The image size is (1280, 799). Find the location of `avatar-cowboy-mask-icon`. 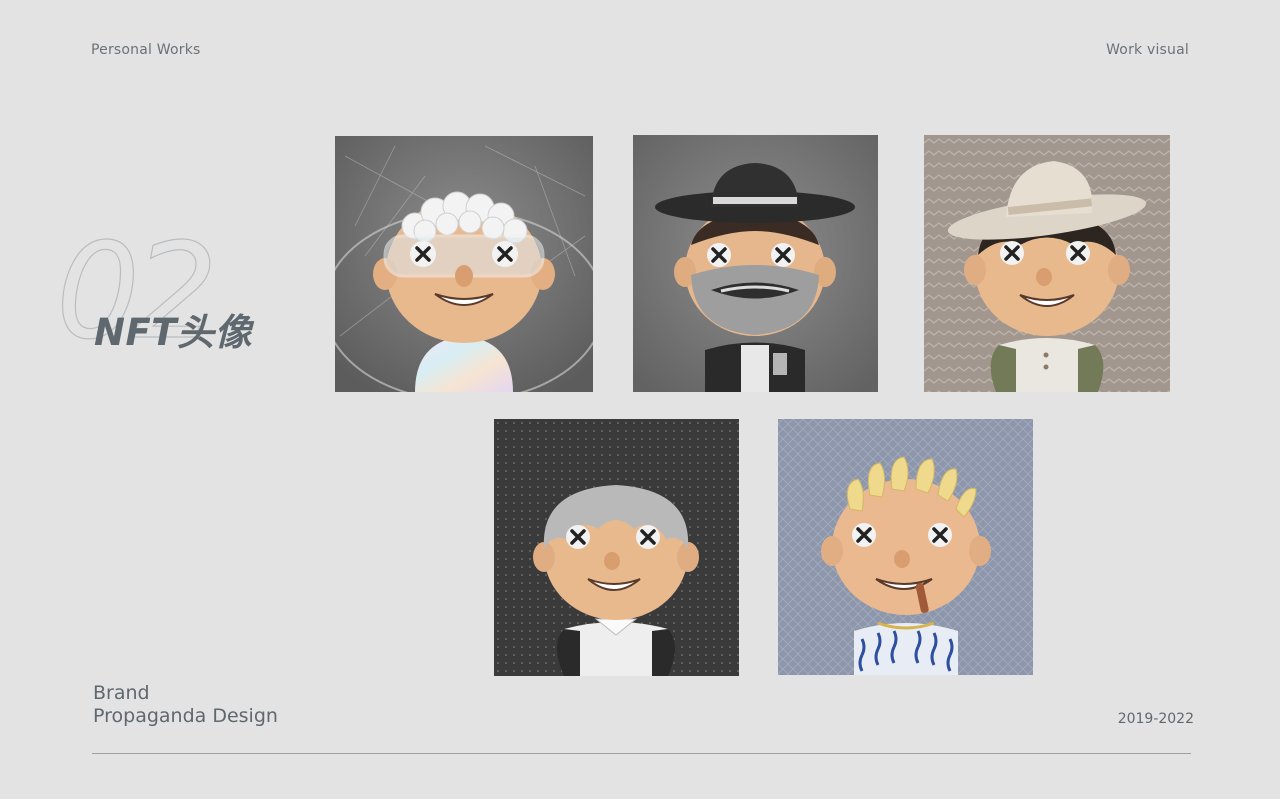

avatar-cowboy-mask-icon is located at coordinates (755, 263).